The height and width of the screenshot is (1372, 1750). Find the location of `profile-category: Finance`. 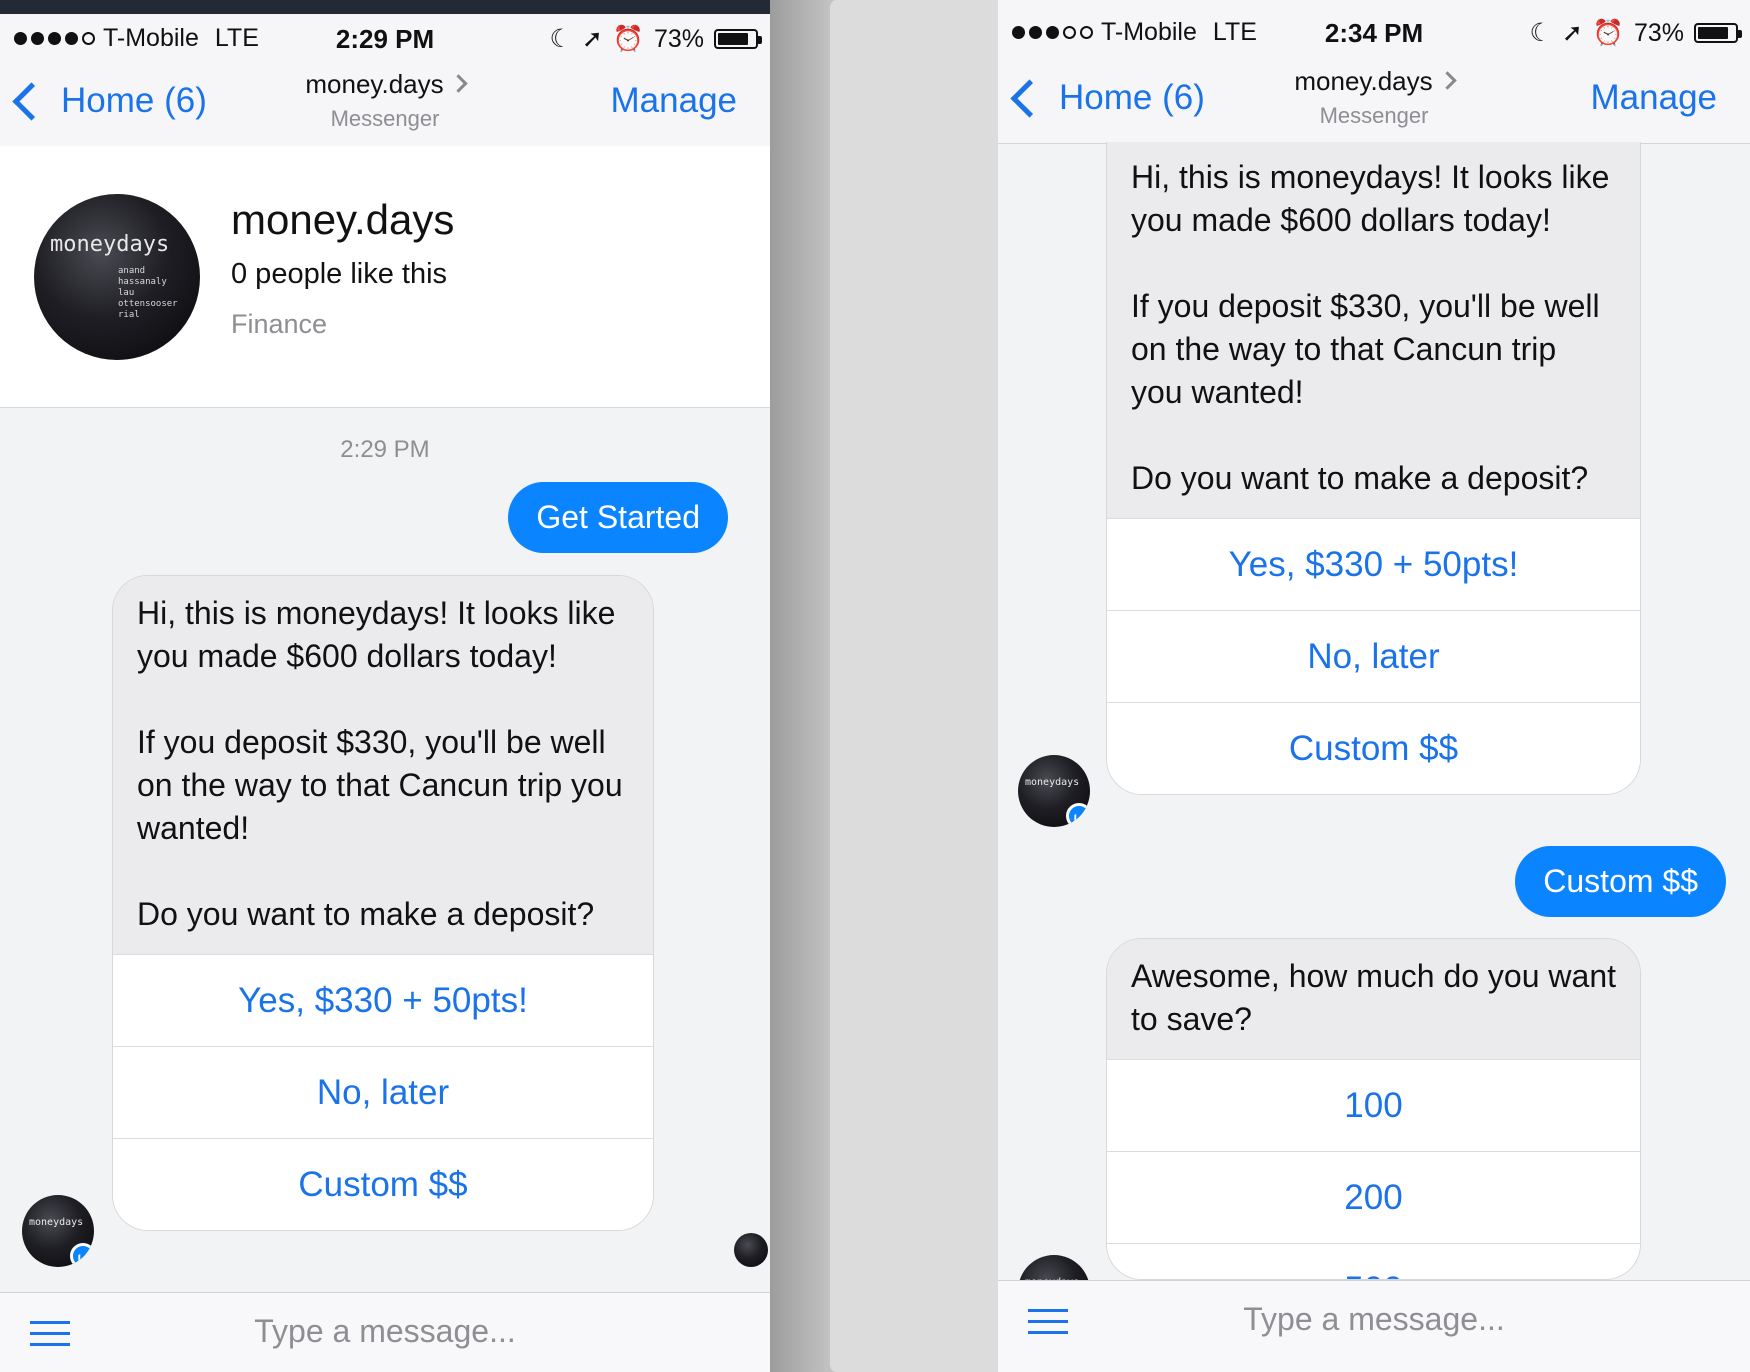

profile-category: Finance is located at coordinates (279, 324).